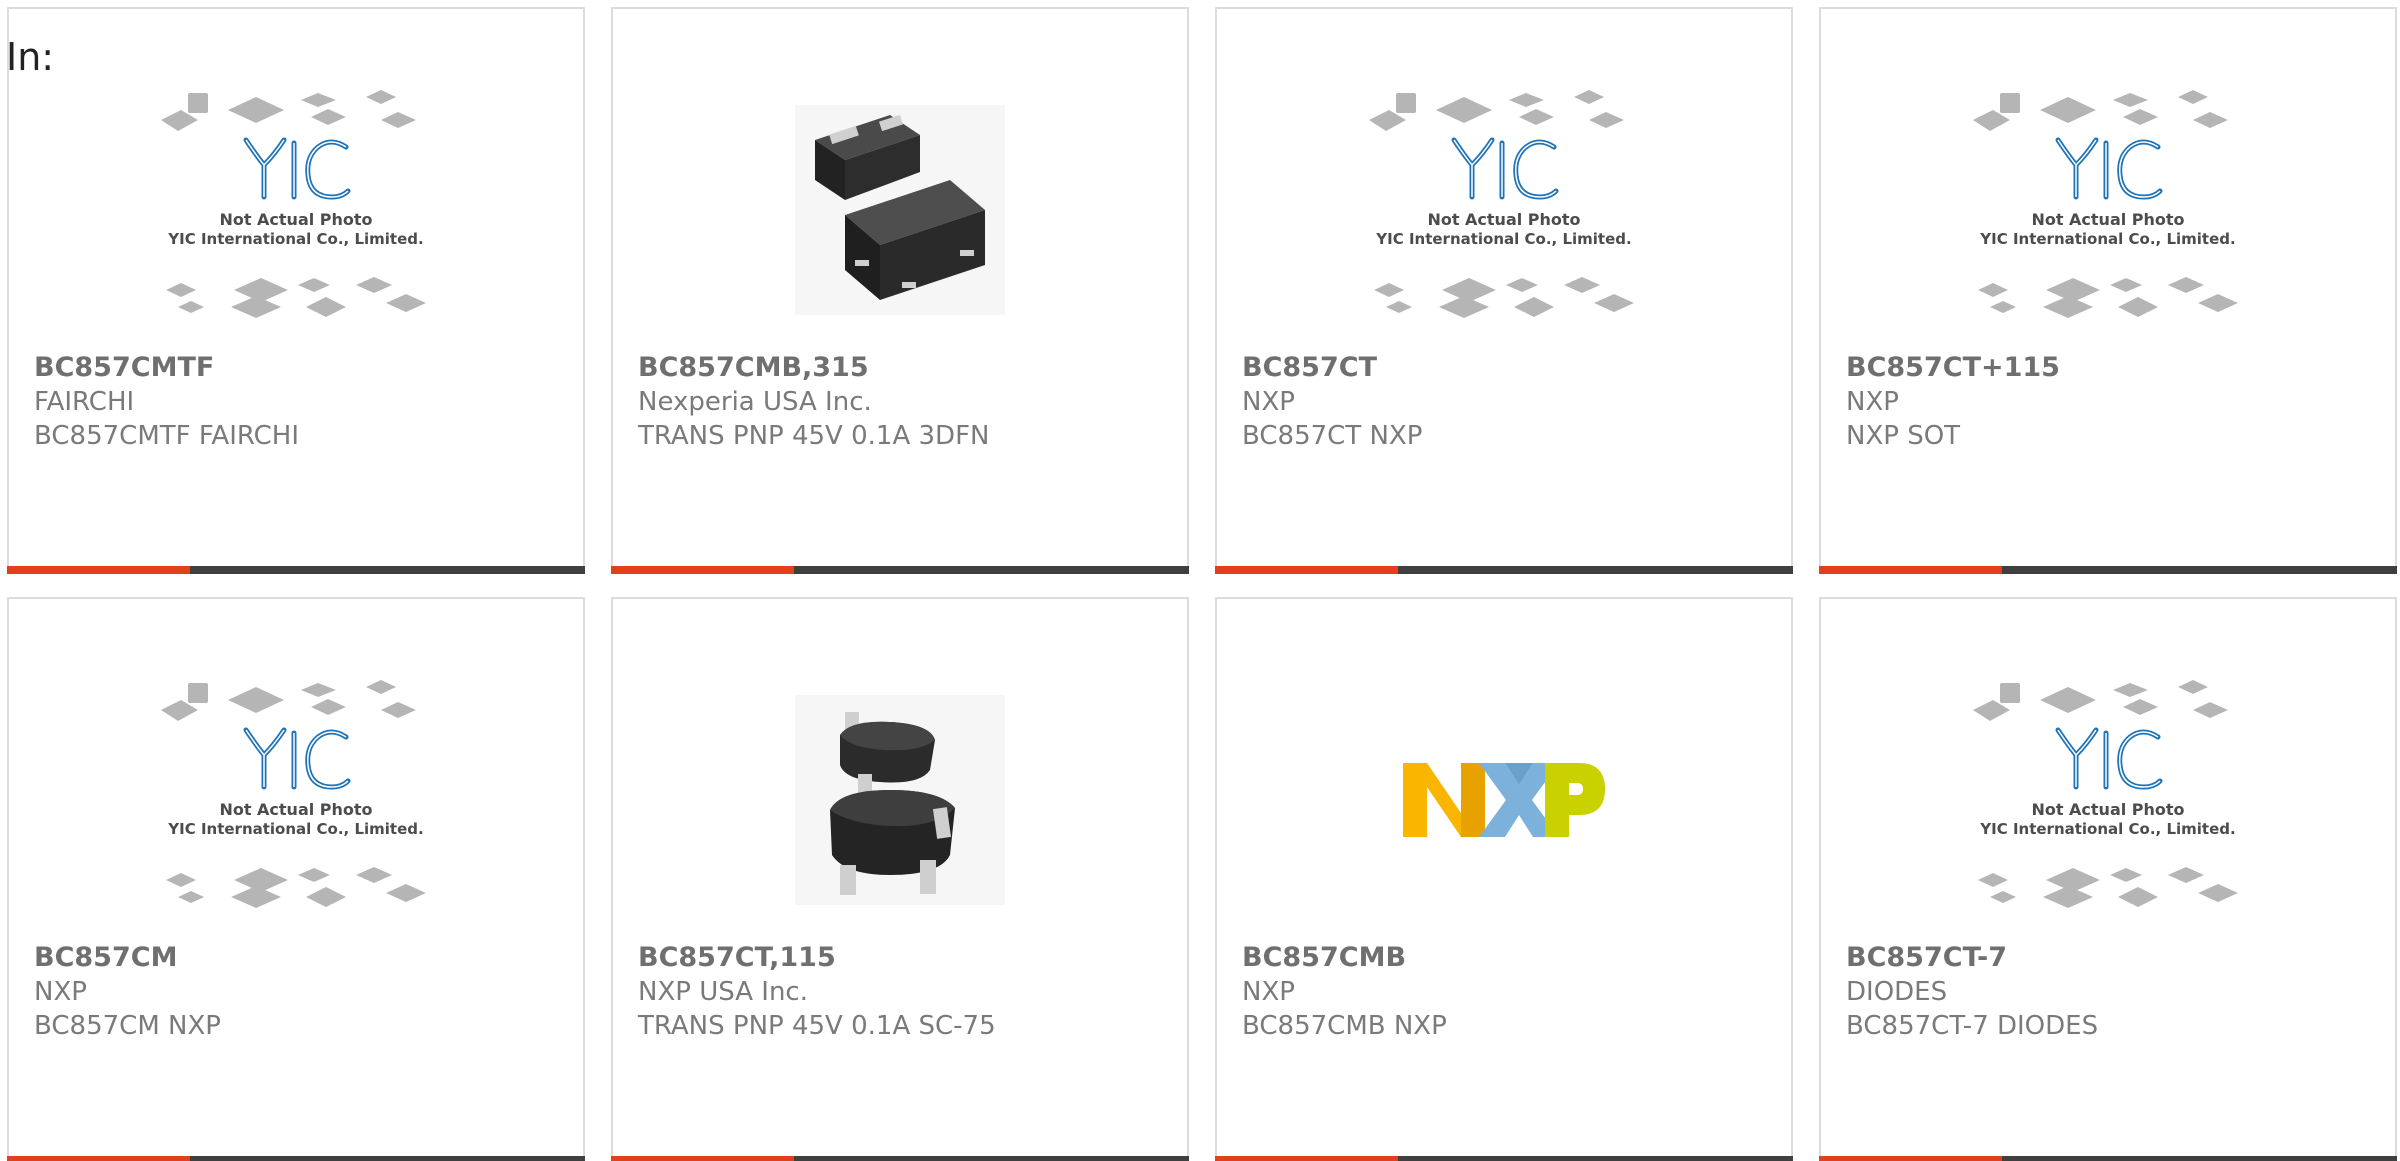 This screenshot has width=2400, height=1161. I want to click on manufacturer: Nexperia USA Inc., so click(755, 402).